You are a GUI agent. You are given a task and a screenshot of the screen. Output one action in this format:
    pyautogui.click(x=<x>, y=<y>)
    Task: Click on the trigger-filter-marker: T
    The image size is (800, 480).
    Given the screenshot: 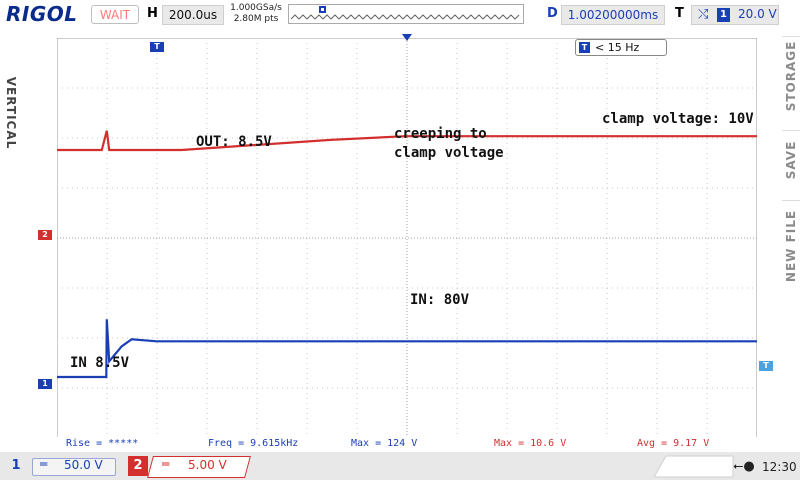 What is the action you would take?
    pyautogui.click(x=584, y=47)
    